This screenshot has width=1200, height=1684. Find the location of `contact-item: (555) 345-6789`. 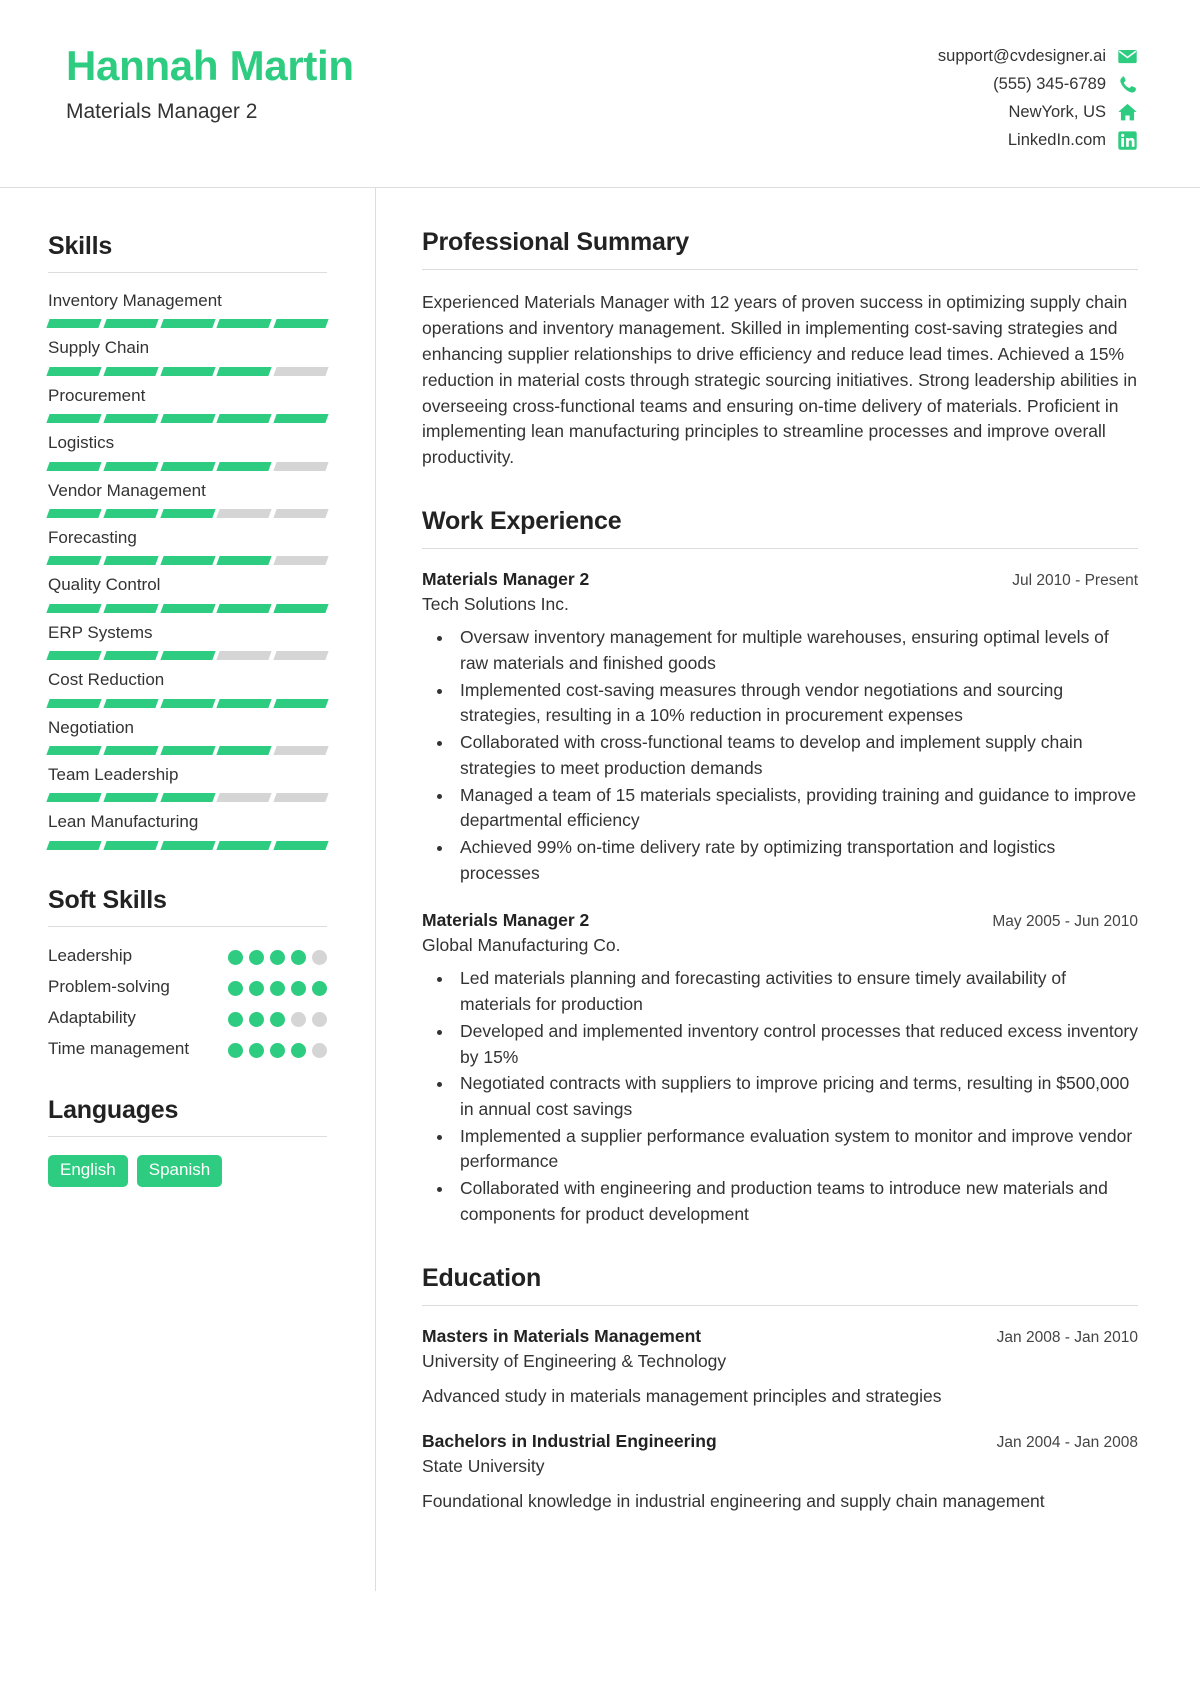

contact-item: (555) 345-6789 is located at coordinates (1065, 84).